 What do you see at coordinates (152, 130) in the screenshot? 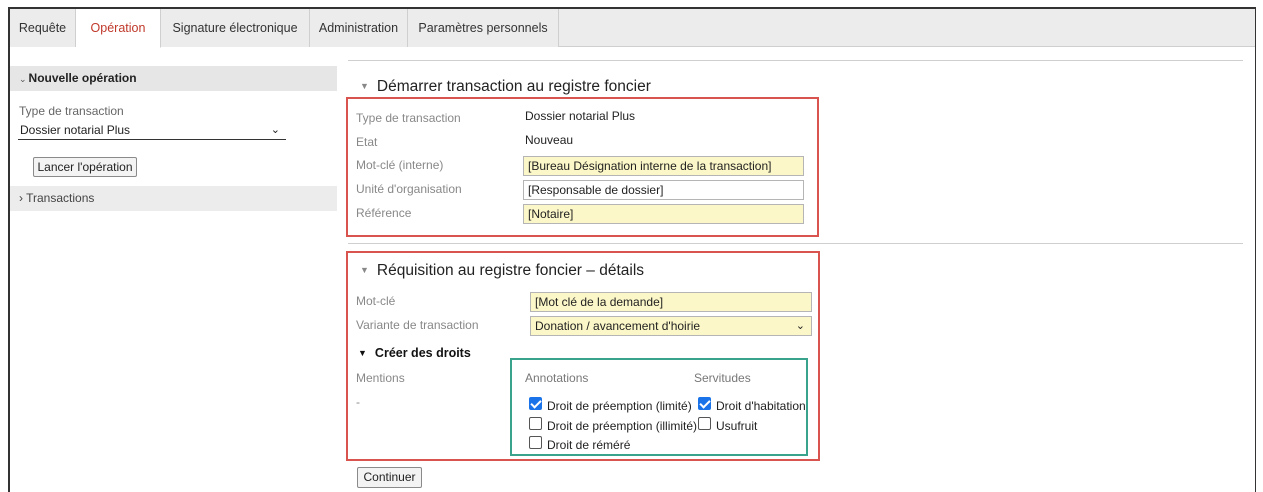
I see `transaction-type-select: Dossier notarial Plus ⌄` at bounding box center [152, 130].